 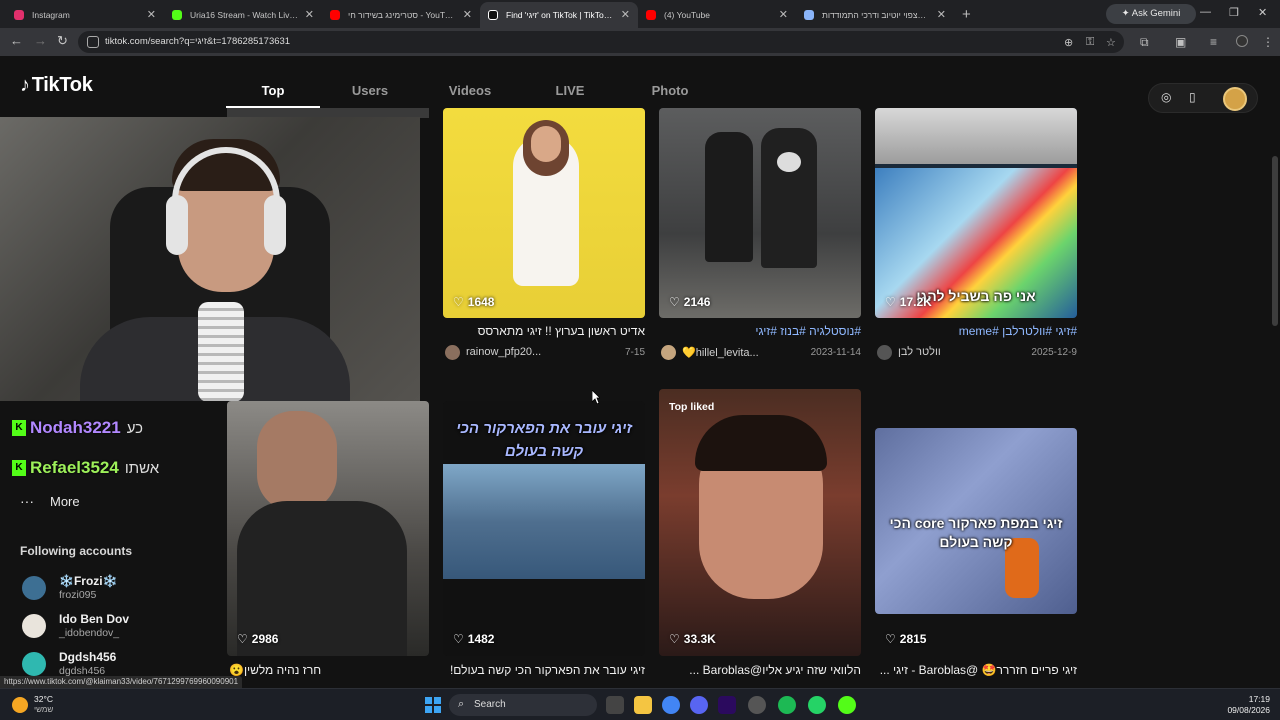 What do you see at coordinates (1268, 42) in the screenshot?
I see `menu-kebab-icon: ⋮` at bounding box center [1268, 42].